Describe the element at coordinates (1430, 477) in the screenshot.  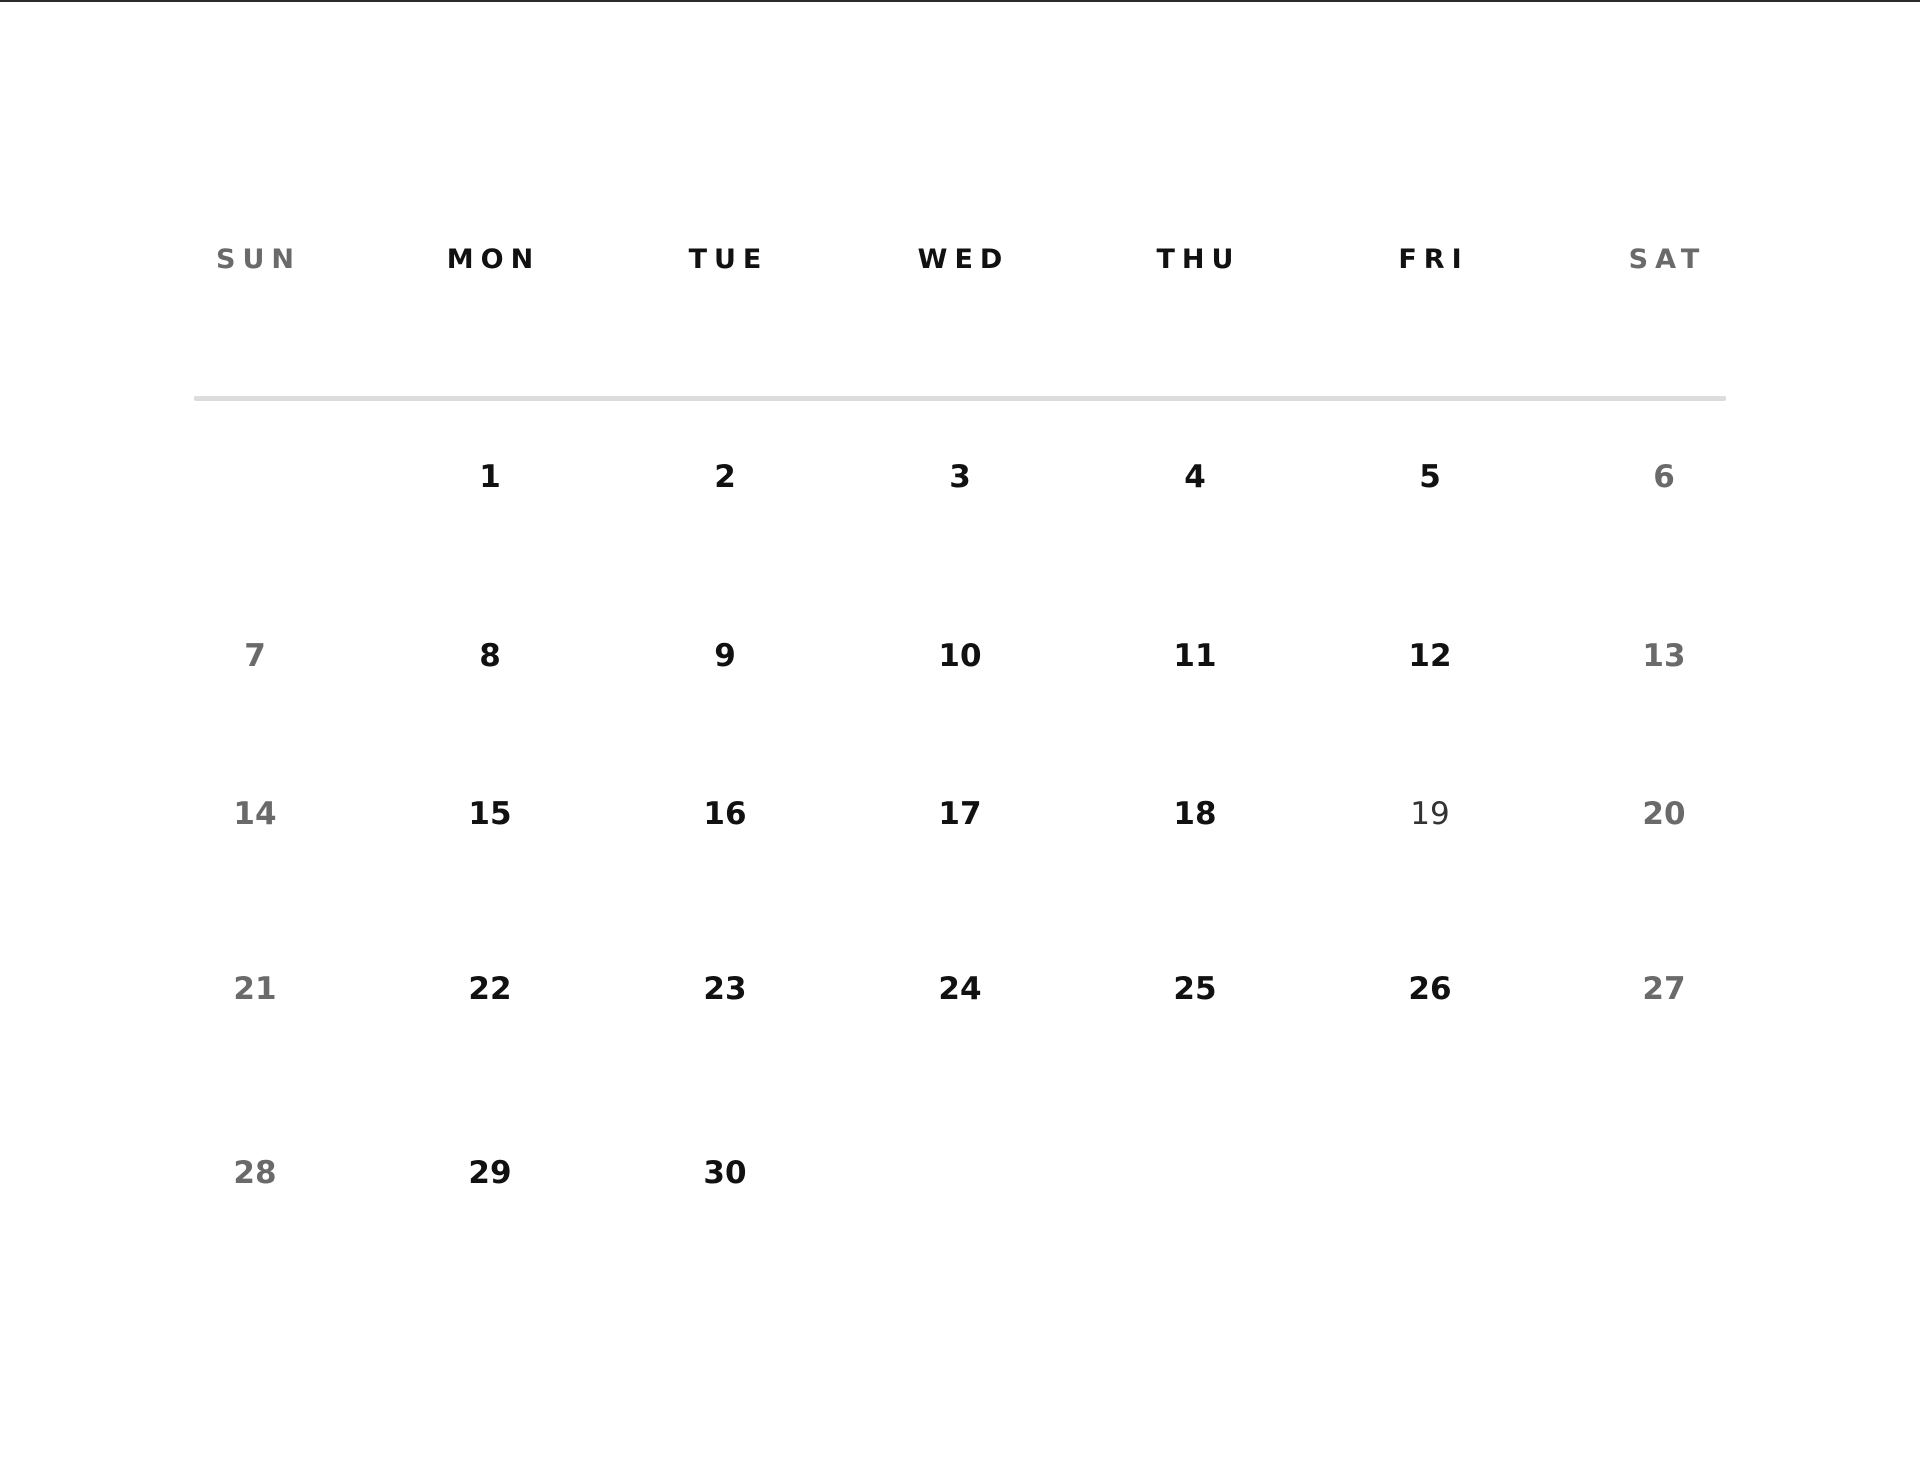
I see `day-cell: 5` at that location.